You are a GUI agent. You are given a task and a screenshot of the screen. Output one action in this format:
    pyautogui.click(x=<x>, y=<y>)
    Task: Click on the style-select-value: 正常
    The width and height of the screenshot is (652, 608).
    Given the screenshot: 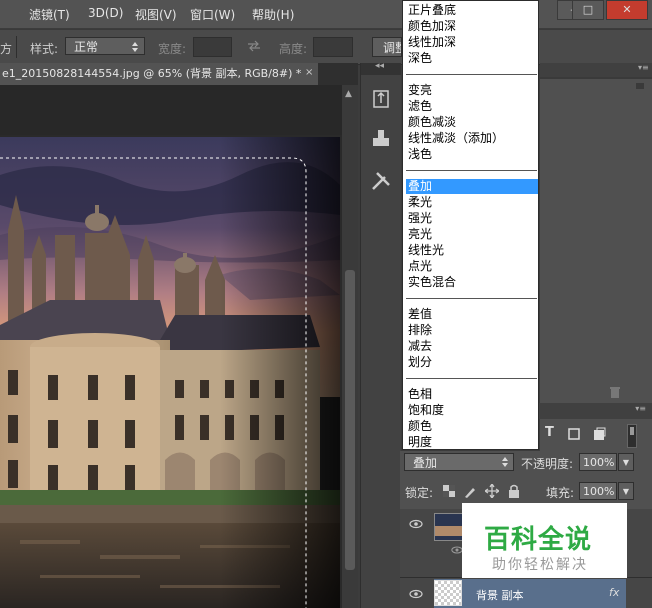 What is the action you would take?
    pyautogui.click(x=86, y=47)
    